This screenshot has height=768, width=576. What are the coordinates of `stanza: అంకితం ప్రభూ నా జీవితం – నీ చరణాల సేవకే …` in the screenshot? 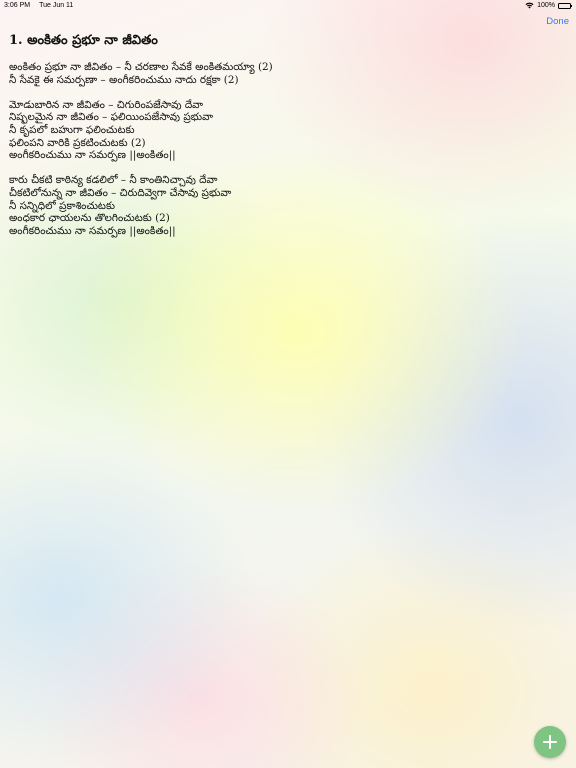 It's located at (289, 73).